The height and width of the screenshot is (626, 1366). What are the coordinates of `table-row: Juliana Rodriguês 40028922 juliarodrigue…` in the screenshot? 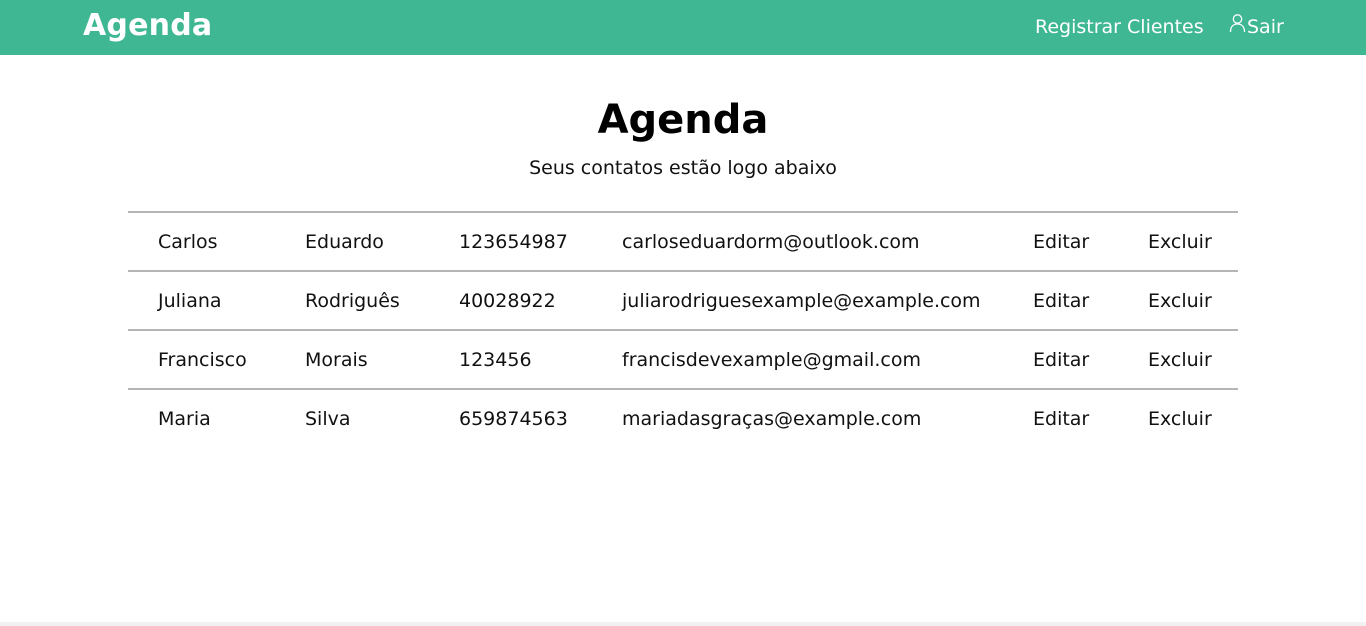 It's located at (683, 300).